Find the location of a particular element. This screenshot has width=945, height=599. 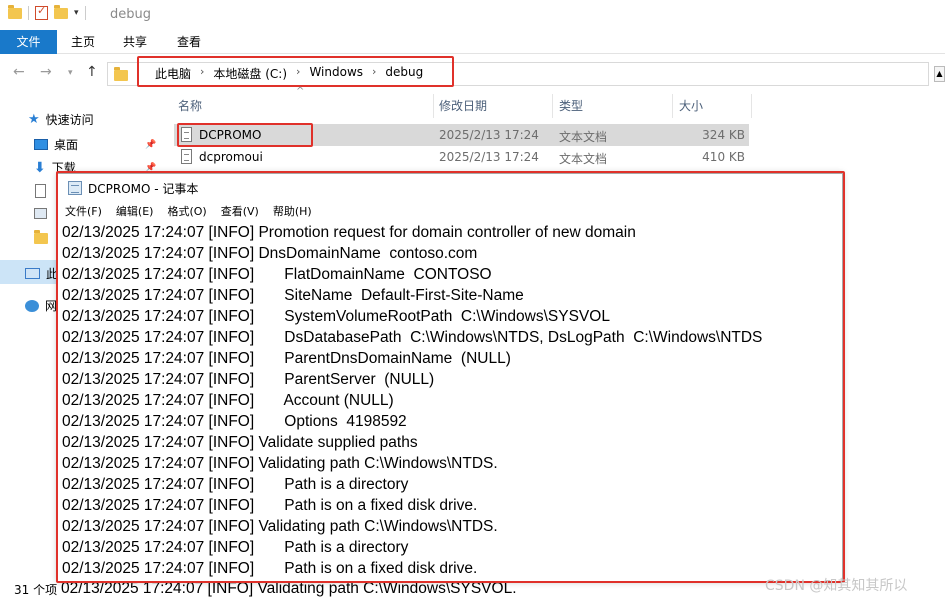

notepad-title: DCPROMO - 记事本 is located at coordinates (143, 189).